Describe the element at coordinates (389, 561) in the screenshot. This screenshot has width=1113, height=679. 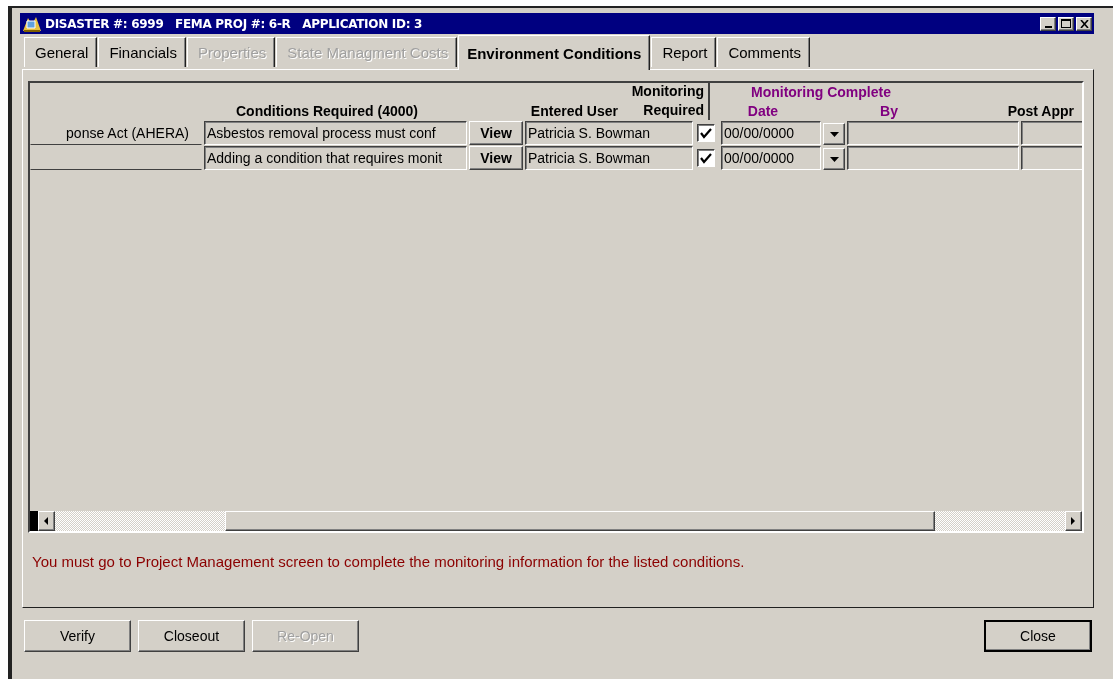
I see `info-message: You must go to Project Management screen to complete the monitoring information for the listed conditions.` at that location.